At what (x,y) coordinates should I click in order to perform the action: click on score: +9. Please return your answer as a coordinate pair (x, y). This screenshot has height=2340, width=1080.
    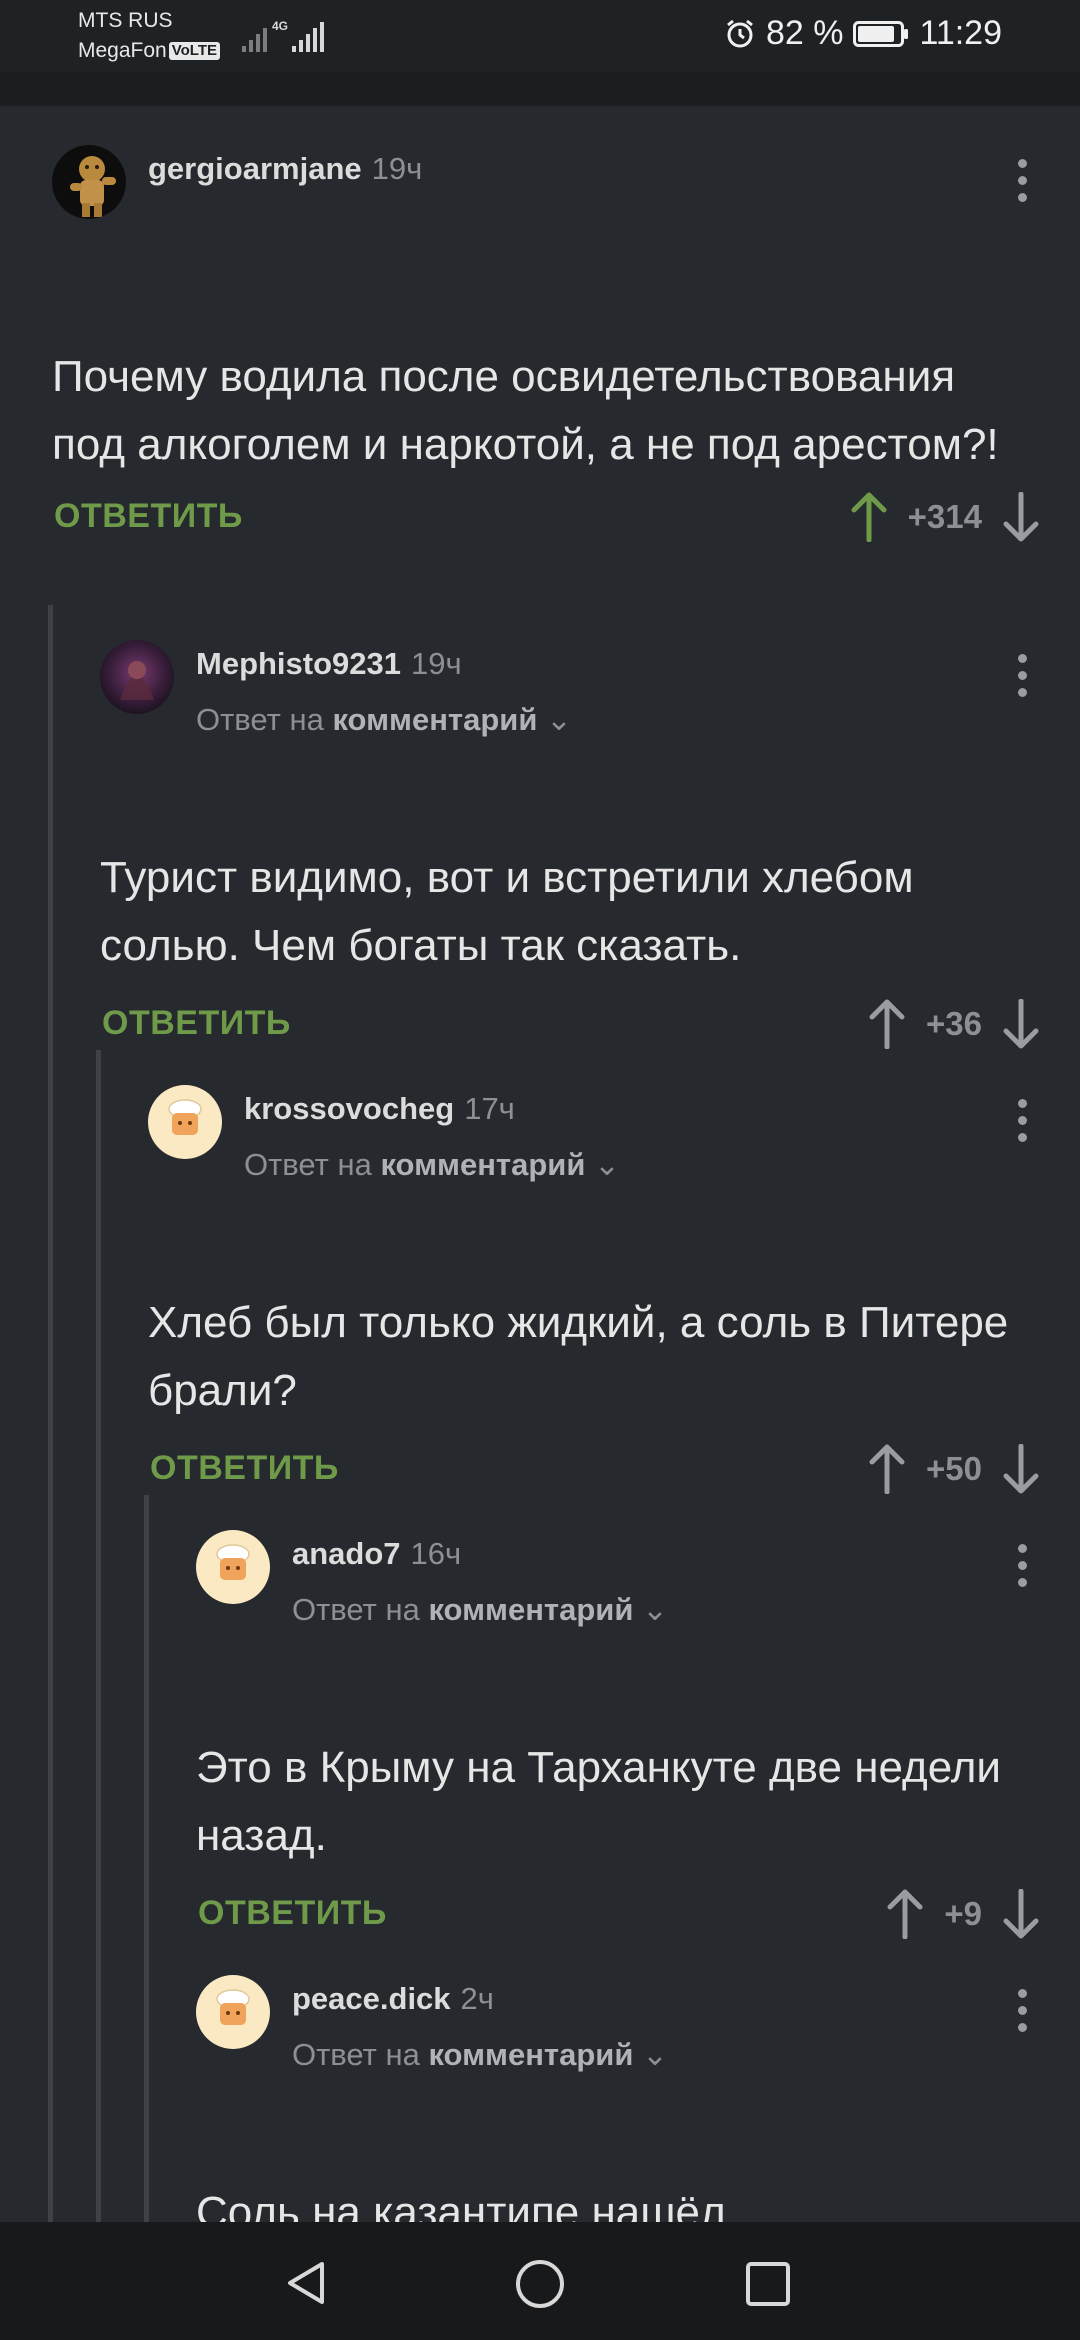
    Looking at the image, I should click on (963, 1913).